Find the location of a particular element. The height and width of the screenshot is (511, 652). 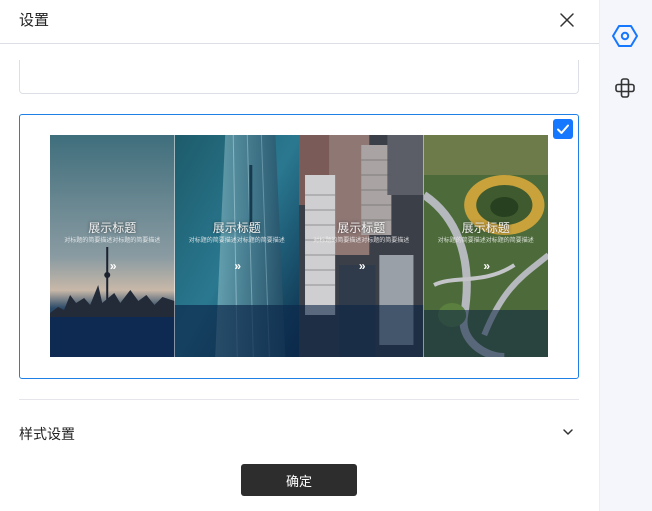

confirm-button: 确定 is located at coordinates (299, 480).